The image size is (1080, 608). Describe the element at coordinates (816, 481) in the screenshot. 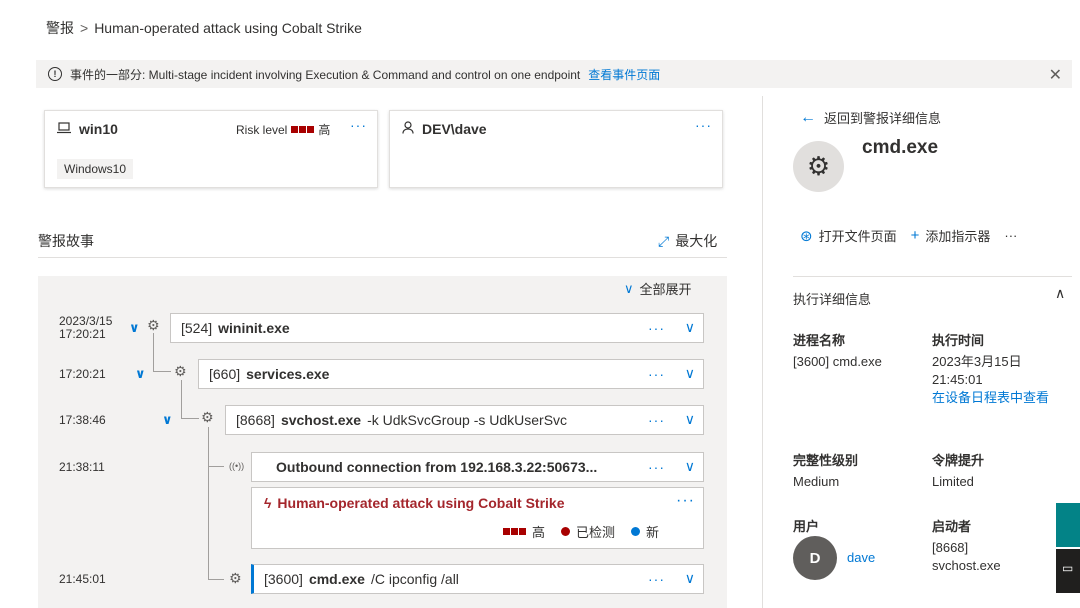

I see `field-value: Medium` at that location.